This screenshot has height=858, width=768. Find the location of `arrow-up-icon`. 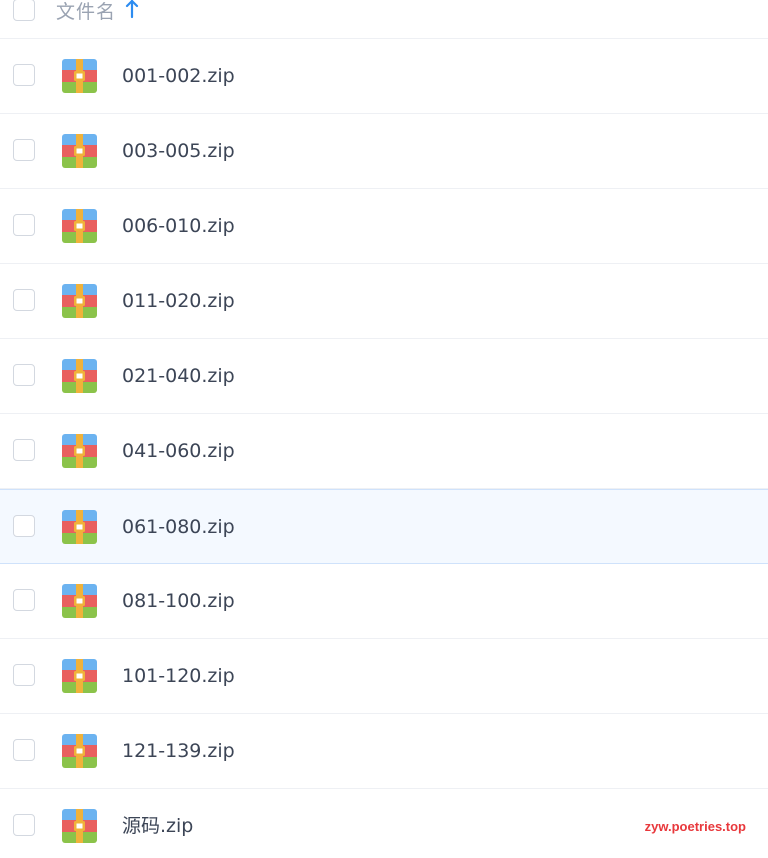

arrow-up-icon is located at coordinates (132, 9).